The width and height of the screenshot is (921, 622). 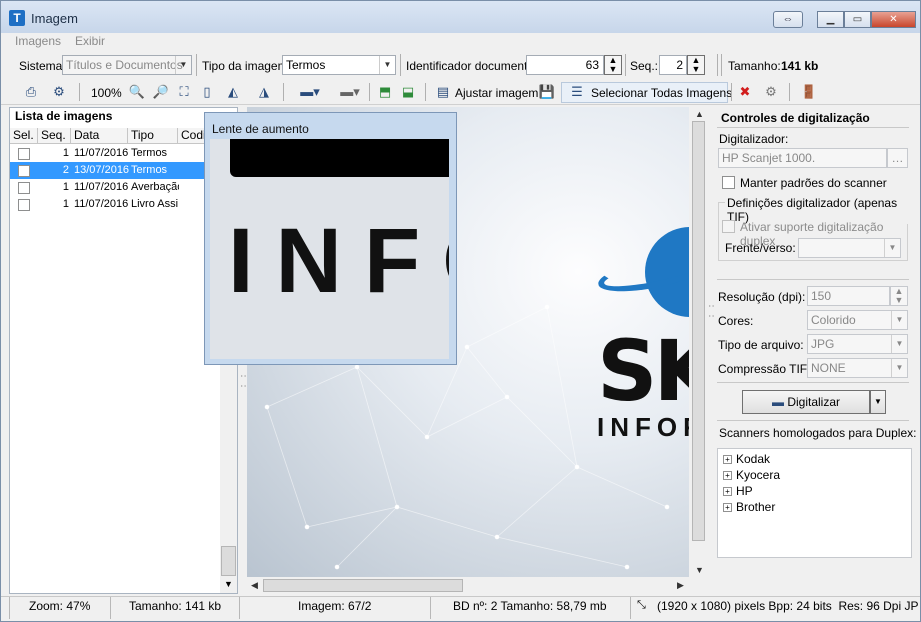 What do you see at coordinates (38, 41) in the screenshot?
I see `menu-imagens: Imagens` at bounding box center [38, 41].